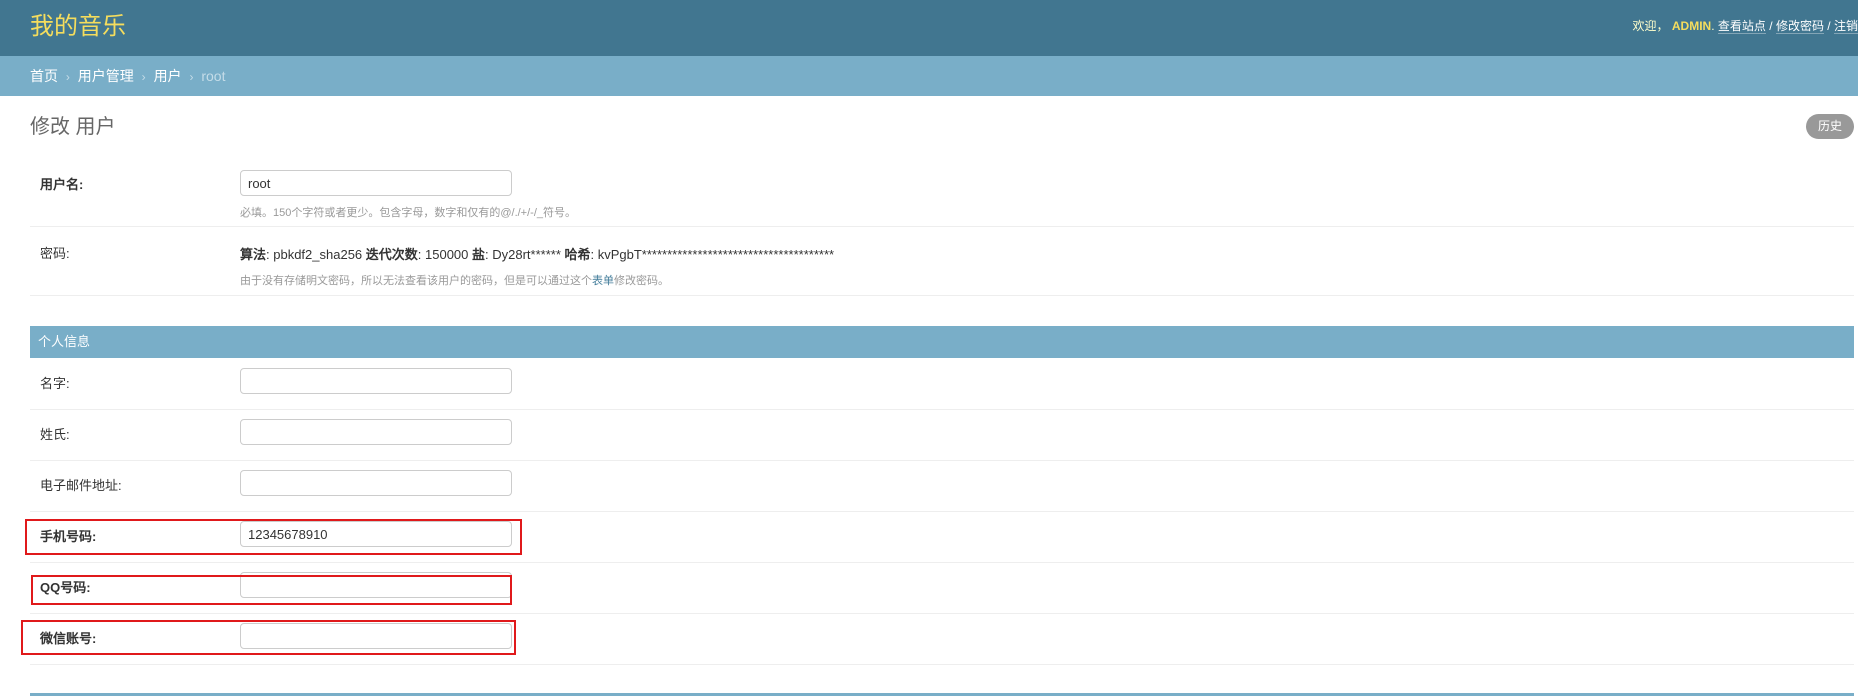 This screenshot has height=696, width=1858. Describe the element at coordinates (376, 183) in the screenshot. I see `username-input` at that location.